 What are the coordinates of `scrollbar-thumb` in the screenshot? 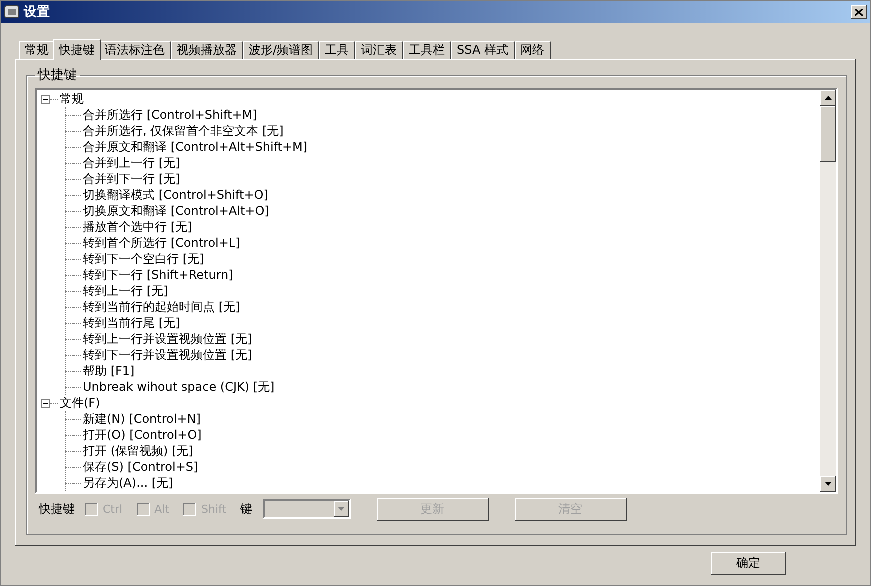 It's located at (828, 134).